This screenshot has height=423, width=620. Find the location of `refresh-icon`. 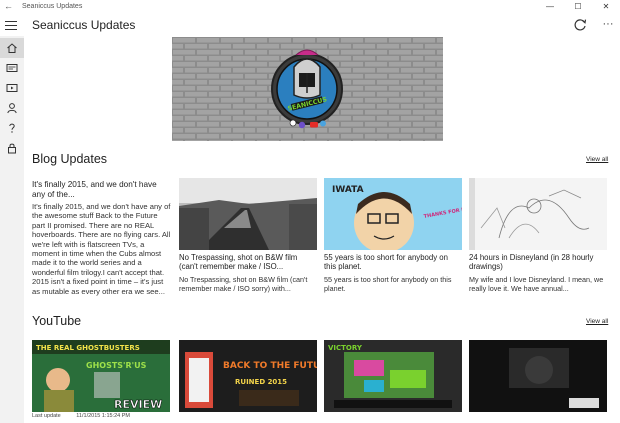

refresh-icon is located at coordinates (580, 25).